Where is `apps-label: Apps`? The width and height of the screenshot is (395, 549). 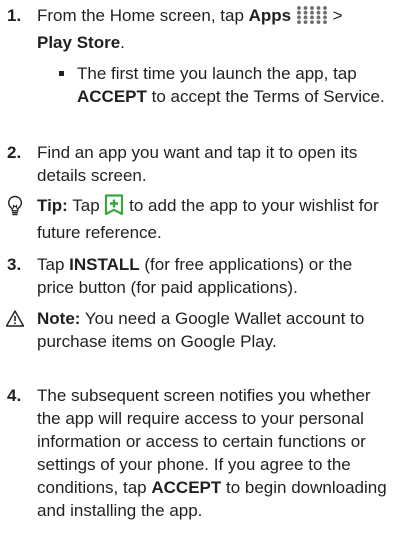 apps-label: Apps is located at coordinates (270, 15).